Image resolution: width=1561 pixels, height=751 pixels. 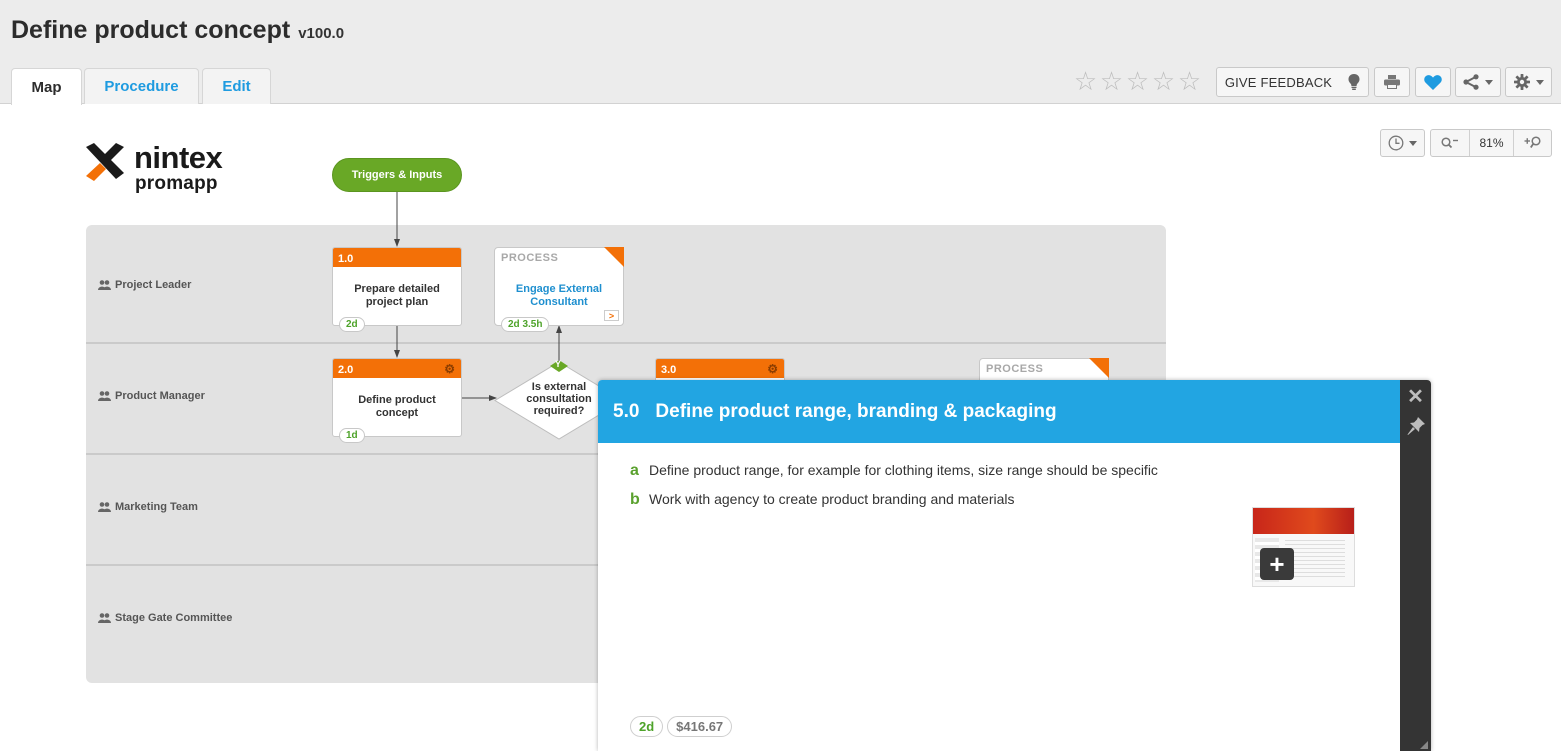 I want to click on logo-promapp-text: promapp, so click(x=176, y=183).